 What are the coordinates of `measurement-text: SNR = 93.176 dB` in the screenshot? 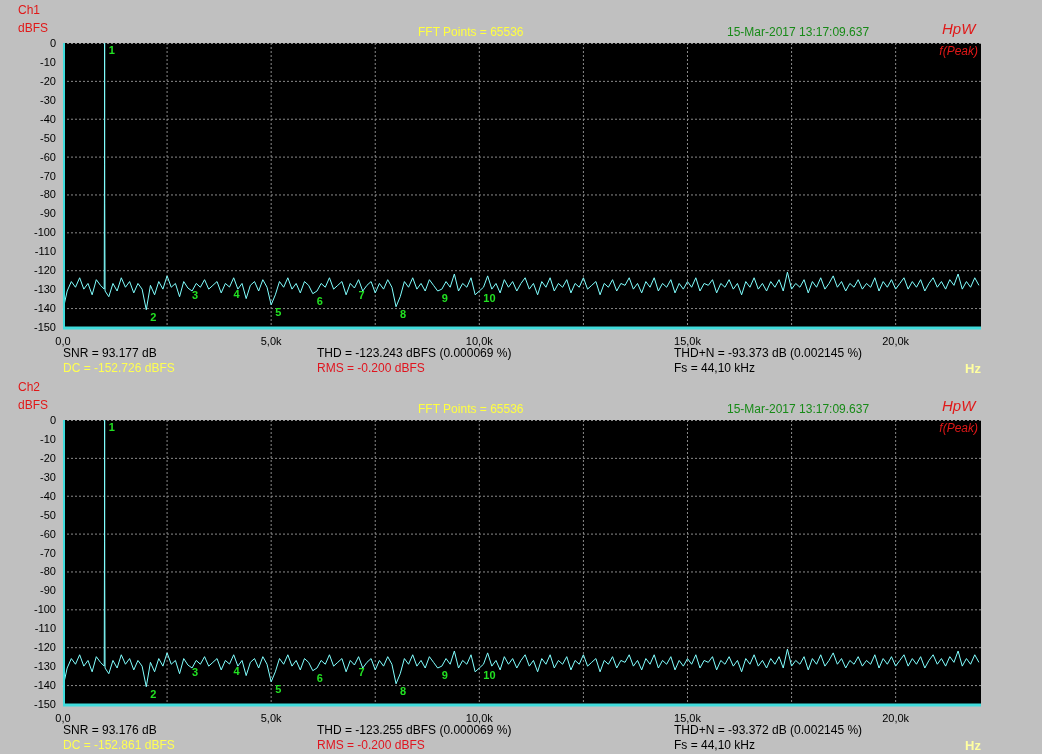 It's located at (110, 730).